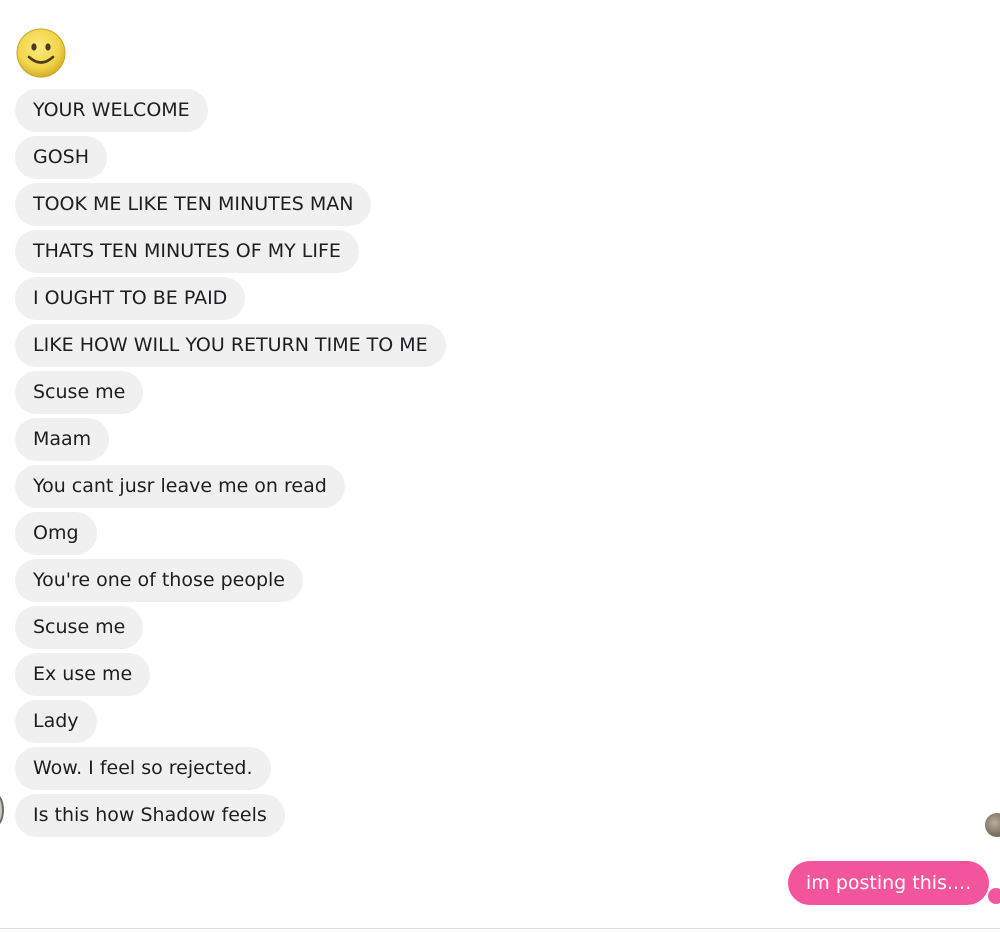 The width and height of the screenshot is (1000, 932). I want to click on incoming-message: Maam, so click(62, 439).